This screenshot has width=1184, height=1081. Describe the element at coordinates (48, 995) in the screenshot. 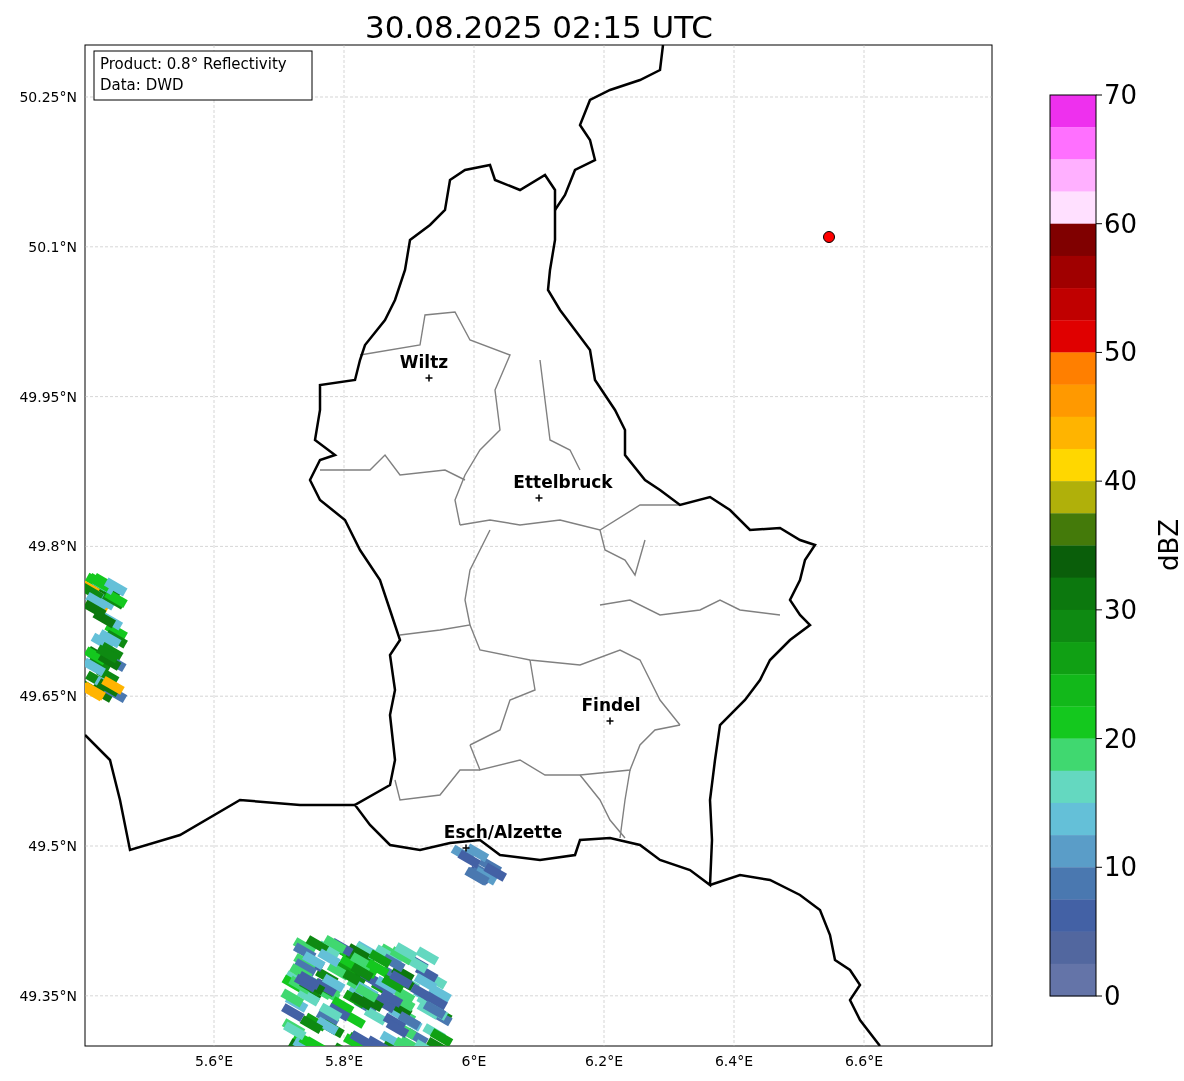

I see `y-tick-label: 49.35°N` at that location.